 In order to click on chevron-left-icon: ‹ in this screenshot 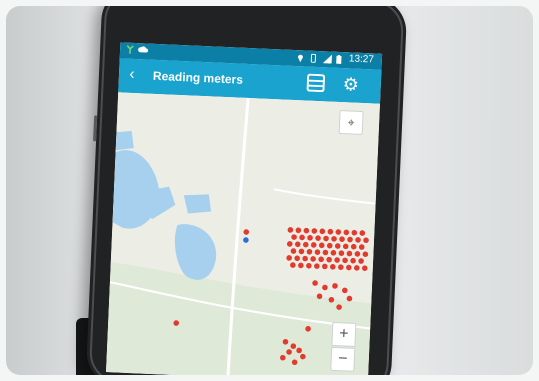, I will do `click(132, 75)`.